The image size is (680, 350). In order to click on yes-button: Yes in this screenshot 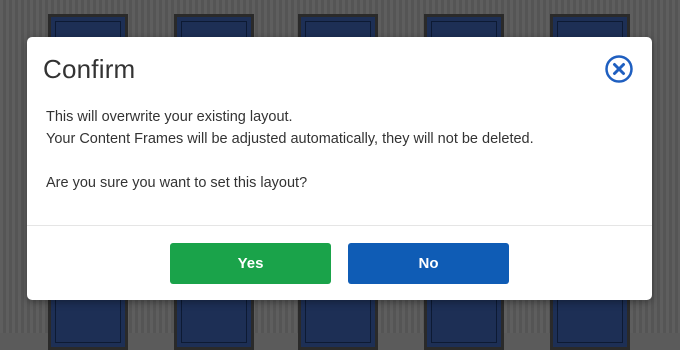, I will do `click(250, 263)`.